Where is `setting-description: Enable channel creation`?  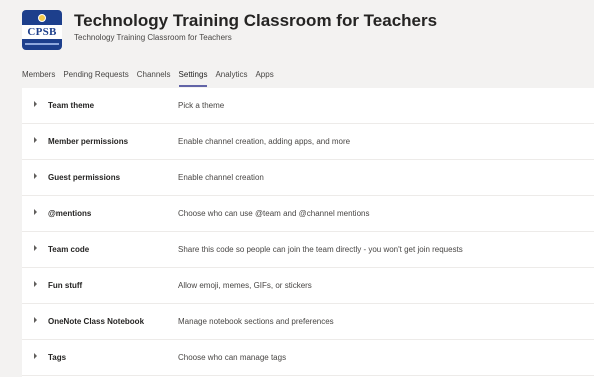 setting-description: Enable channel creation is located at coordinates (221, 177).